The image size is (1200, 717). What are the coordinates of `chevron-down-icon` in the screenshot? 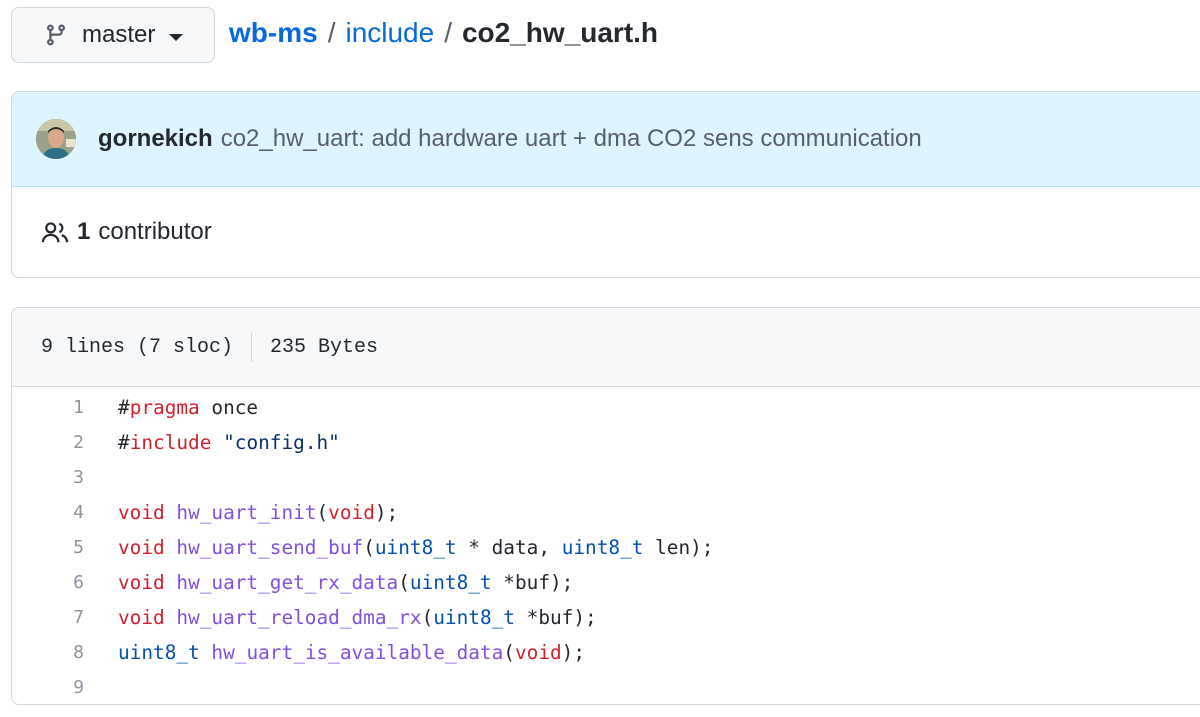 It's located at (176, 37).